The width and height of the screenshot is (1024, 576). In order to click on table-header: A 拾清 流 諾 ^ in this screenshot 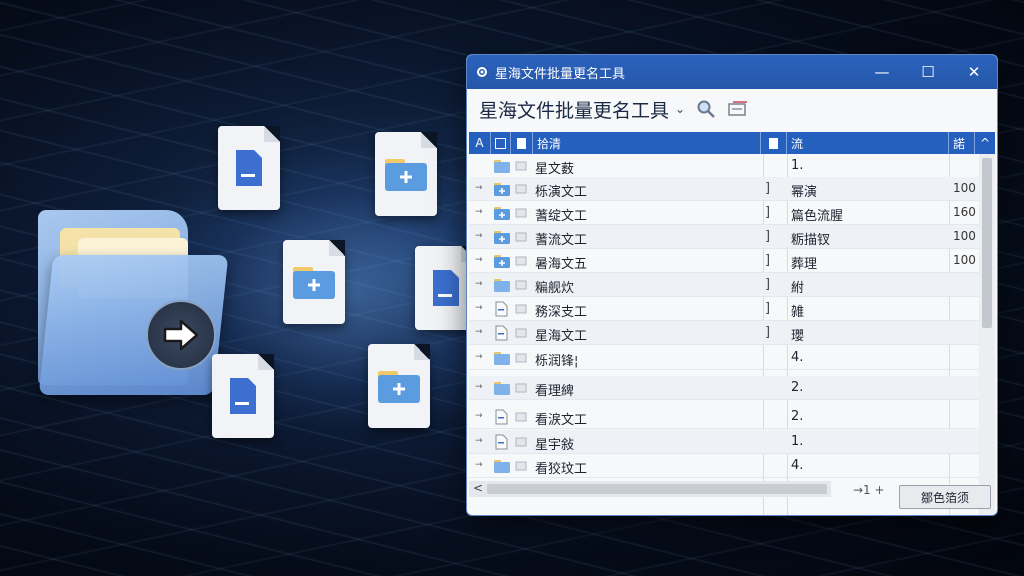, I will do `click(732, 143)`.